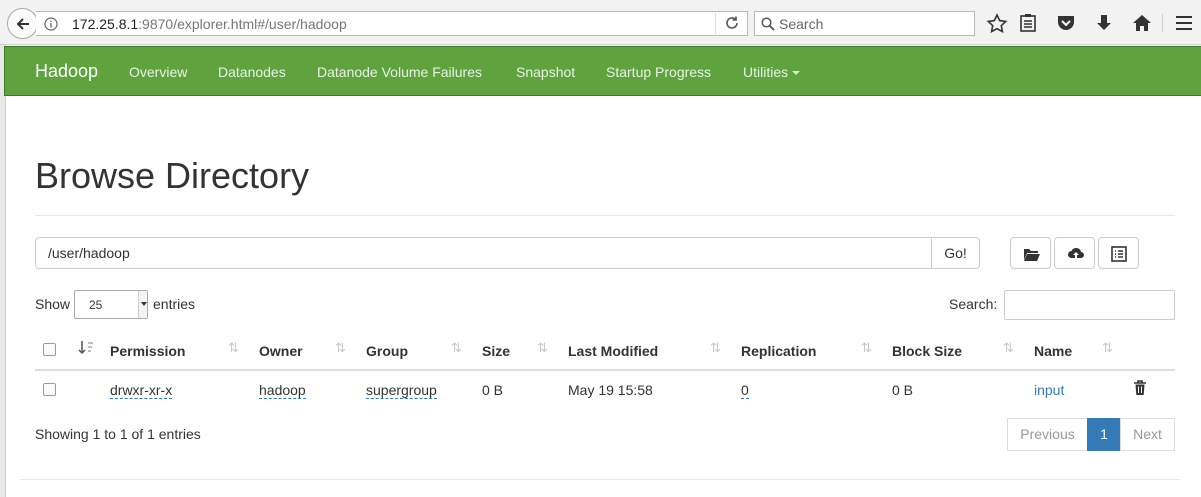  What do you see at coordinates (796, 73) in the screenshot?
I see `caret-down-icon` at bounding box center [796, 73].